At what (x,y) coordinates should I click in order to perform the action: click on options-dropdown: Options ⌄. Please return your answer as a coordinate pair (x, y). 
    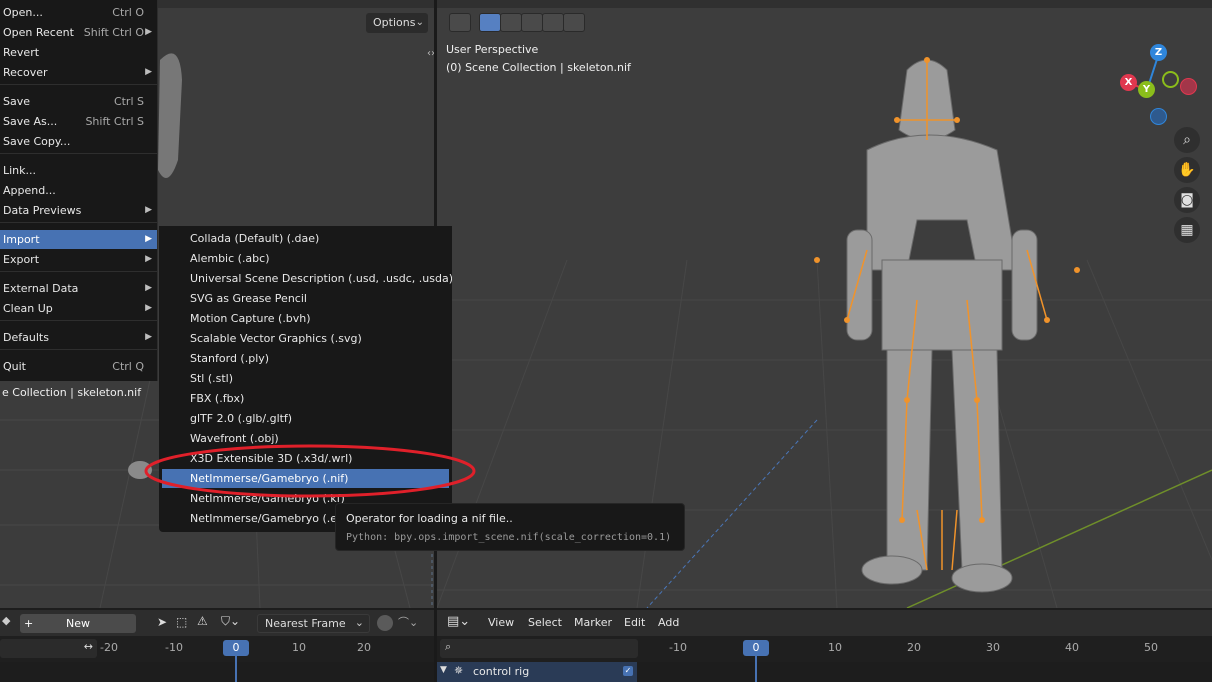
    Looking at the image, I should click on (397, 23).